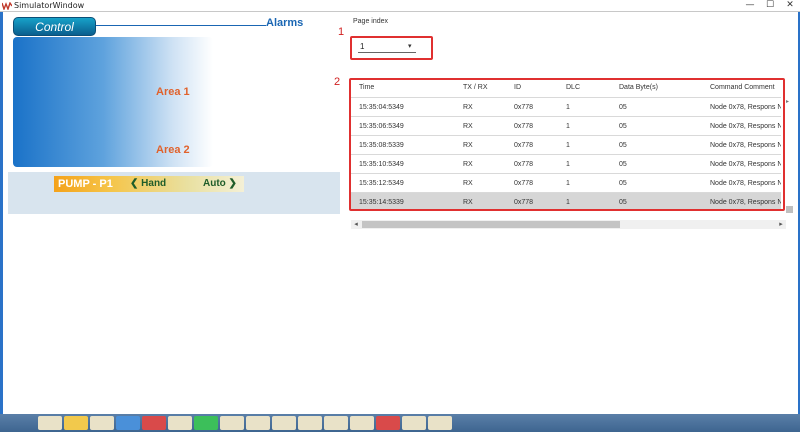  Describe the element at coordinates (381, 164) in the screenshot. I see `table-cell: 15:35:10:5349` at that location.